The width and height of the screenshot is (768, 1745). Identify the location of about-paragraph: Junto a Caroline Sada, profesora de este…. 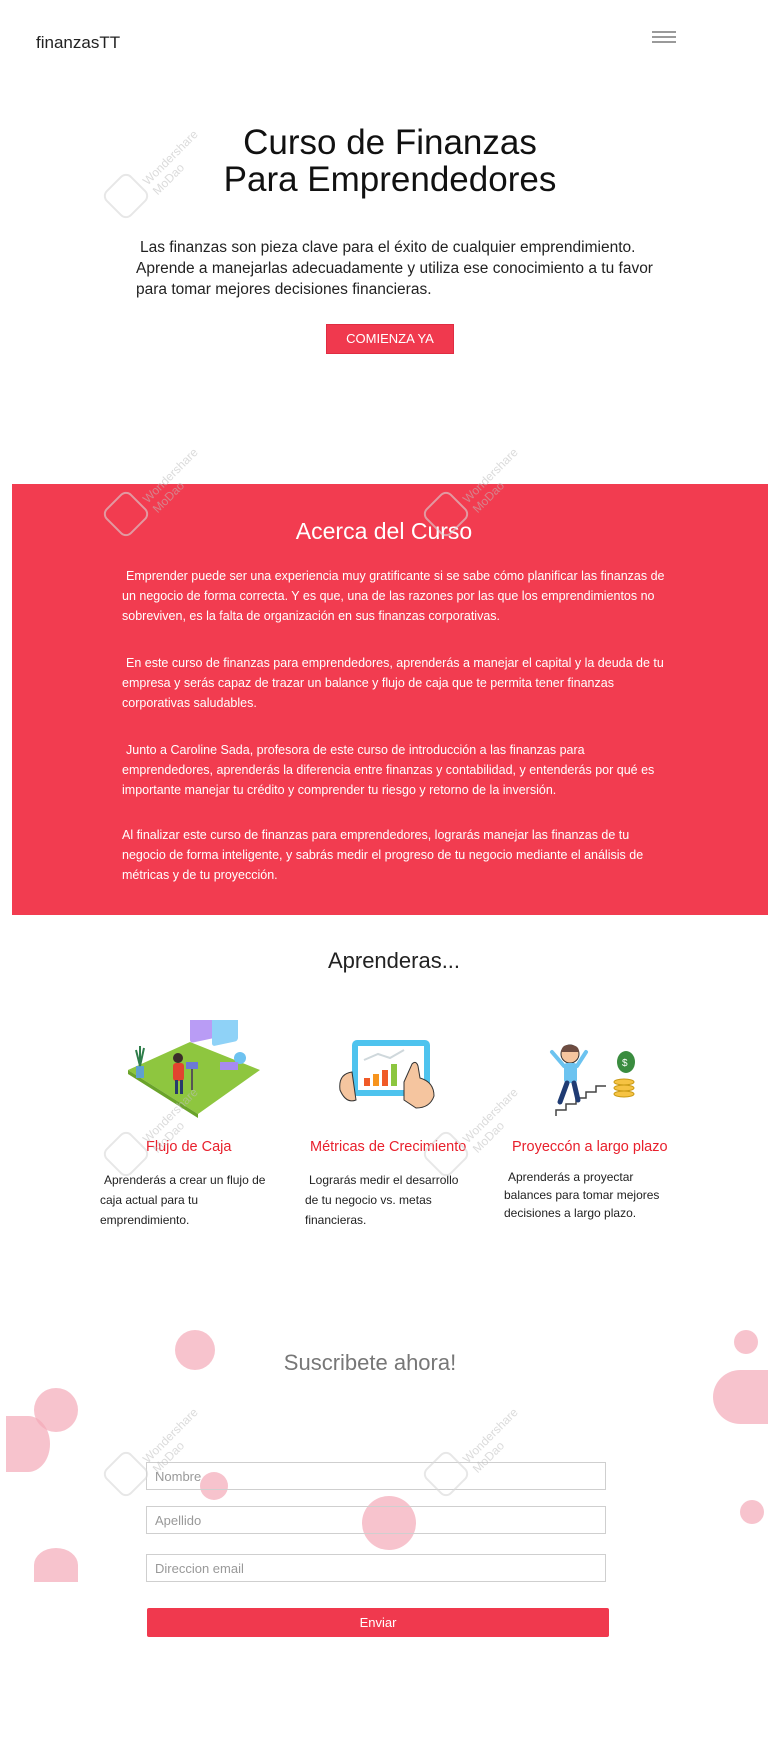
(388, 770).